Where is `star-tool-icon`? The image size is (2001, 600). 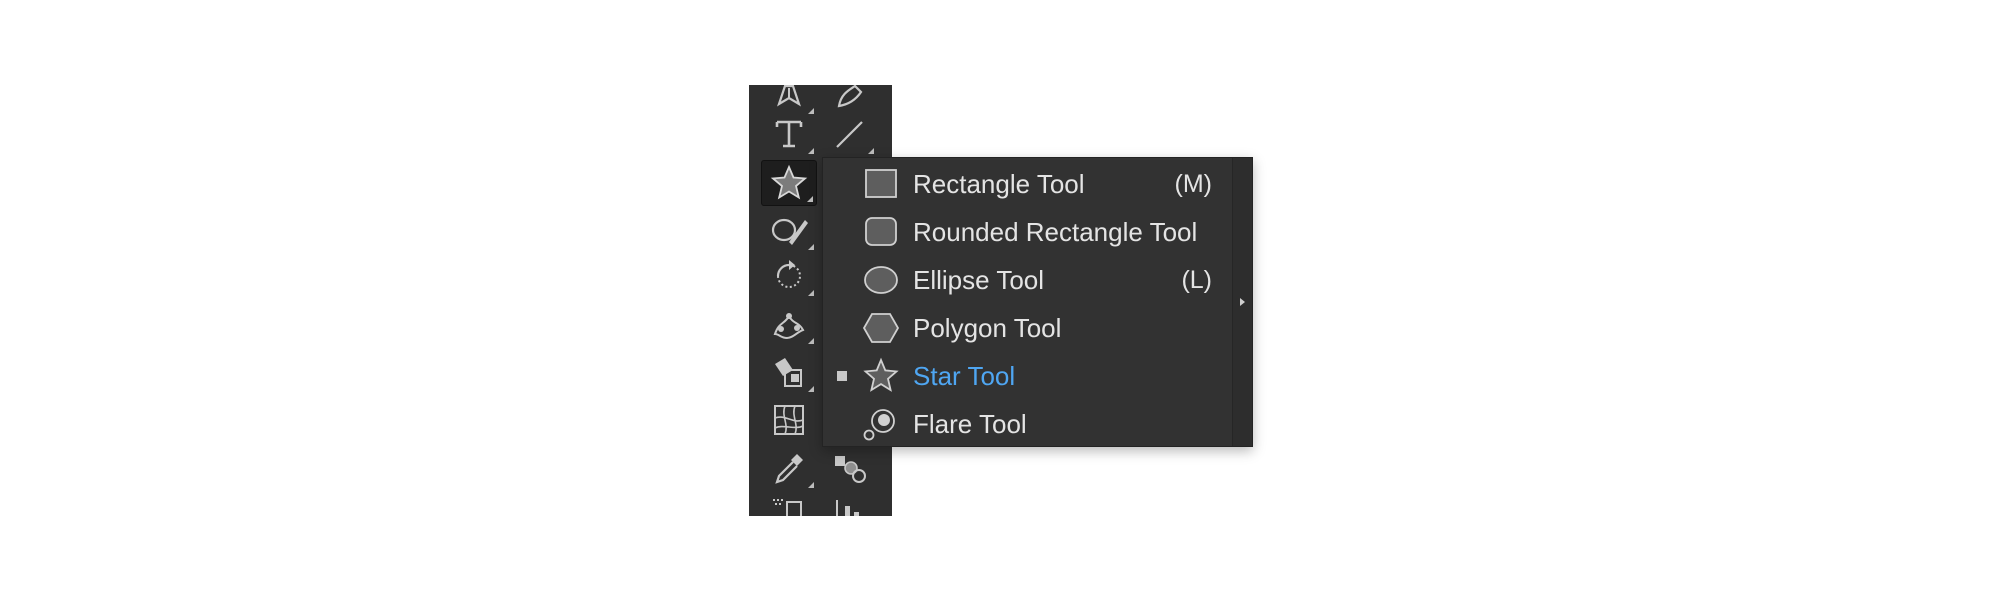 star-tool-icon is located at coordinates (789, 182).